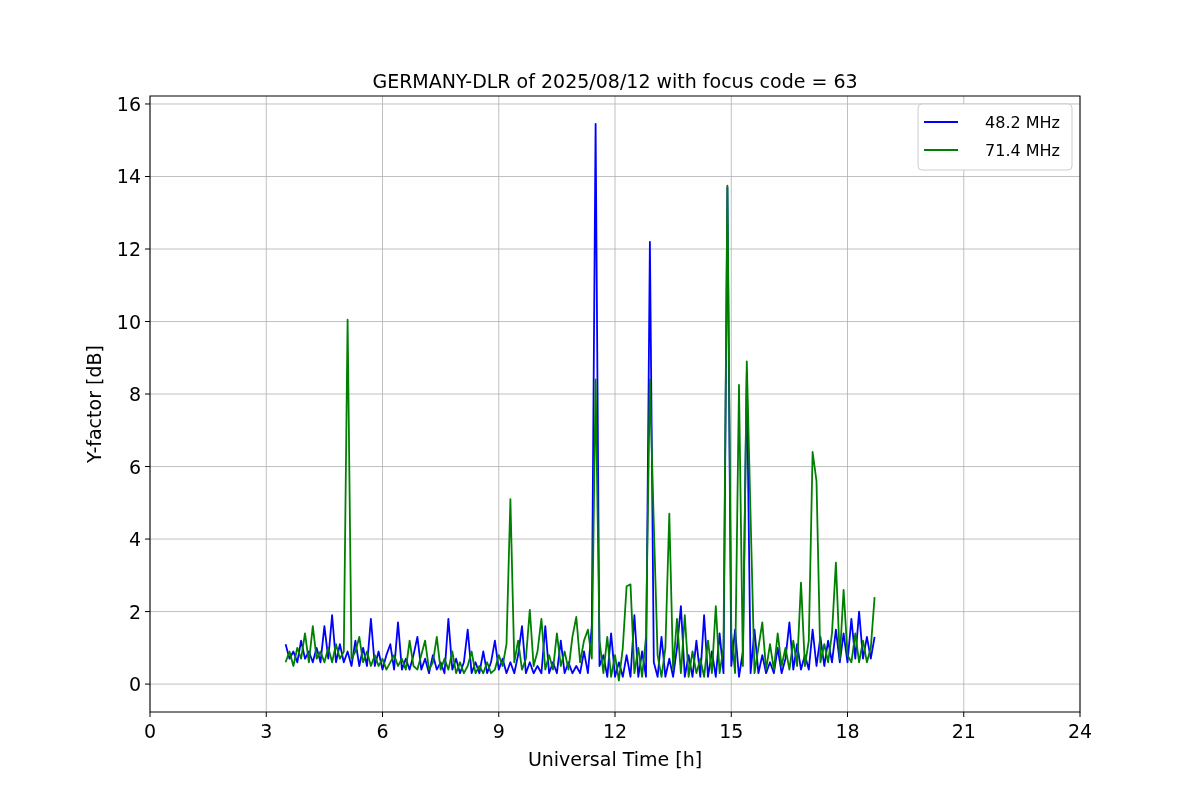  What do you see at coordinates (615, 731) in the screenshot?
I see `x-tick-label: 12` at bounding box center [615, 731].